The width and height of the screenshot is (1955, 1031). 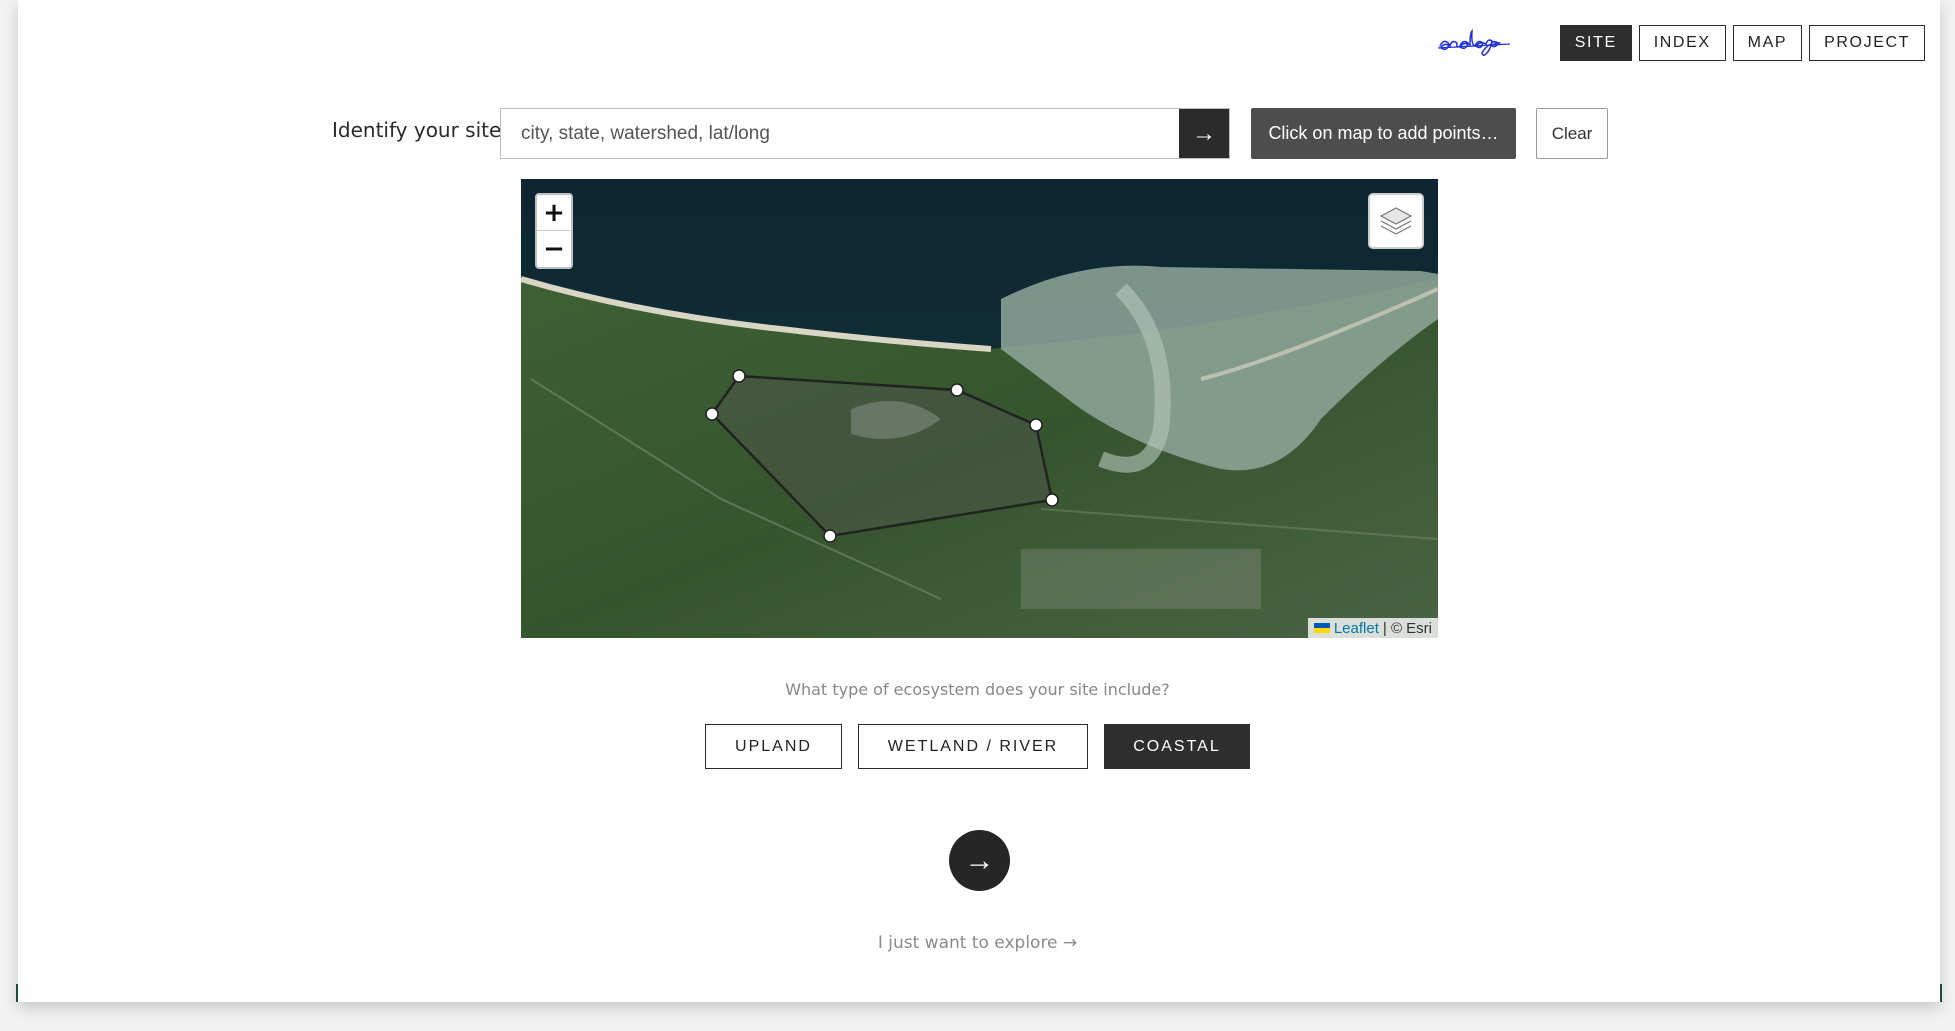 What do you see at coordinates (17, 993) in the screenshot?
I see `page-edge-left` at bounding box center [17, 993].